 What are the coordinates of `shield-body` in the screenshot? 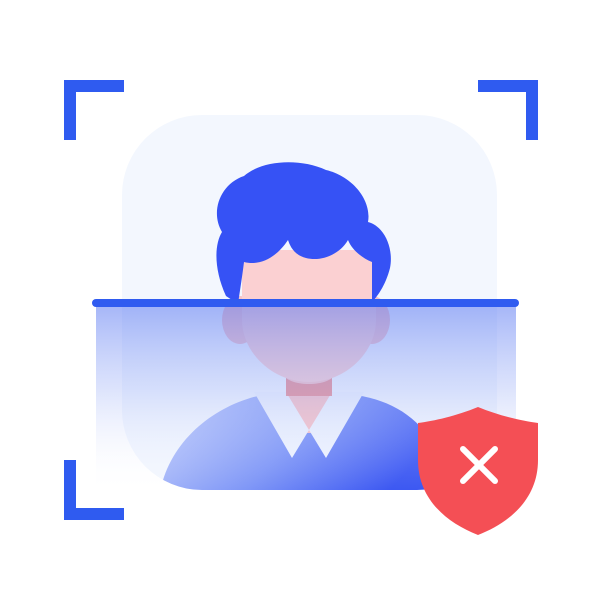 It's located at (478, 471).